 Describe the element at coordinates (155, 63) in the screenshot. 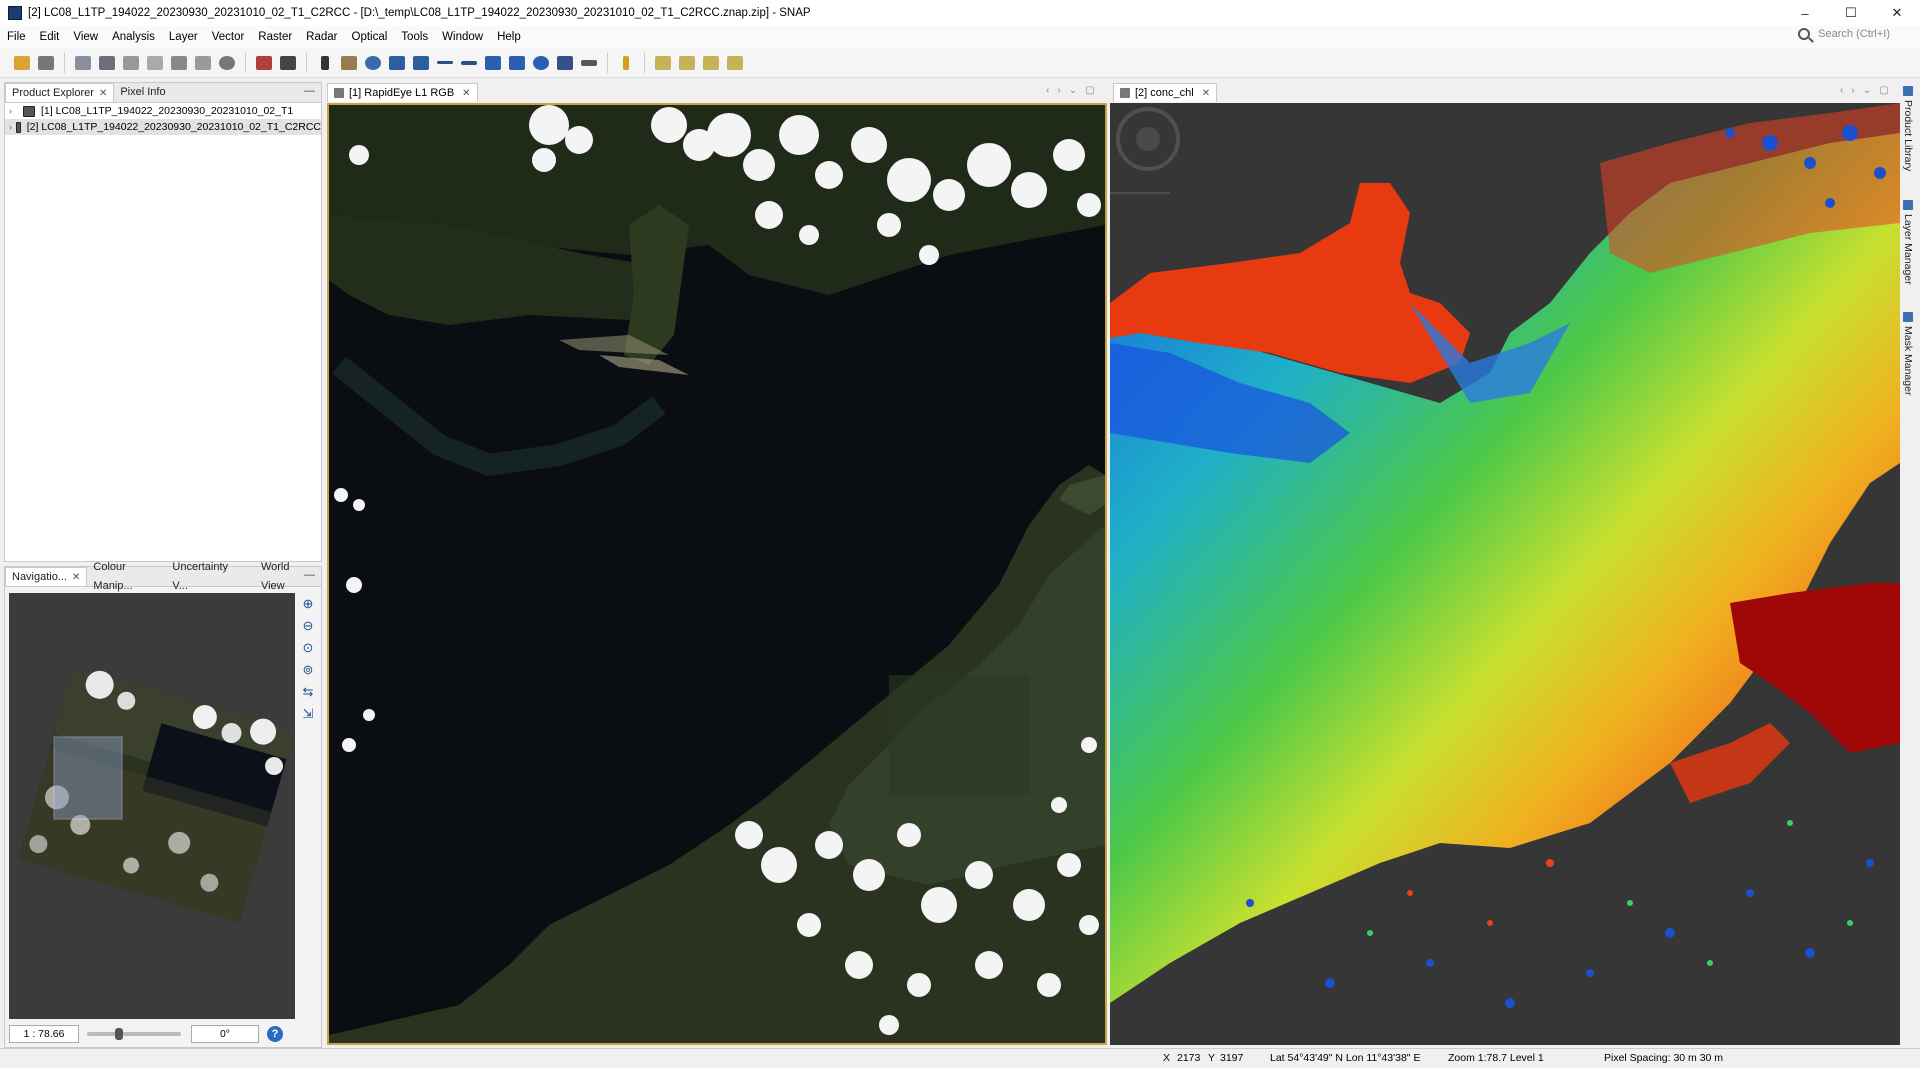

I see `world-map-icon` at that location.